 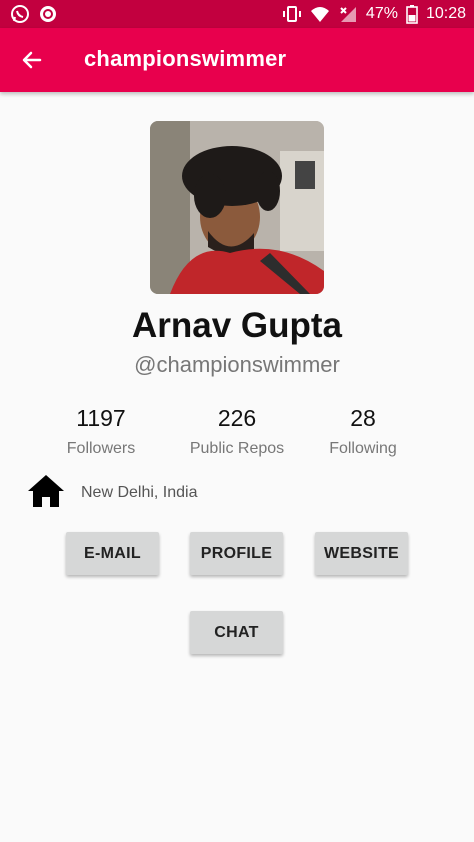 I want to click on signal-icon, so click(x=348, y=14).